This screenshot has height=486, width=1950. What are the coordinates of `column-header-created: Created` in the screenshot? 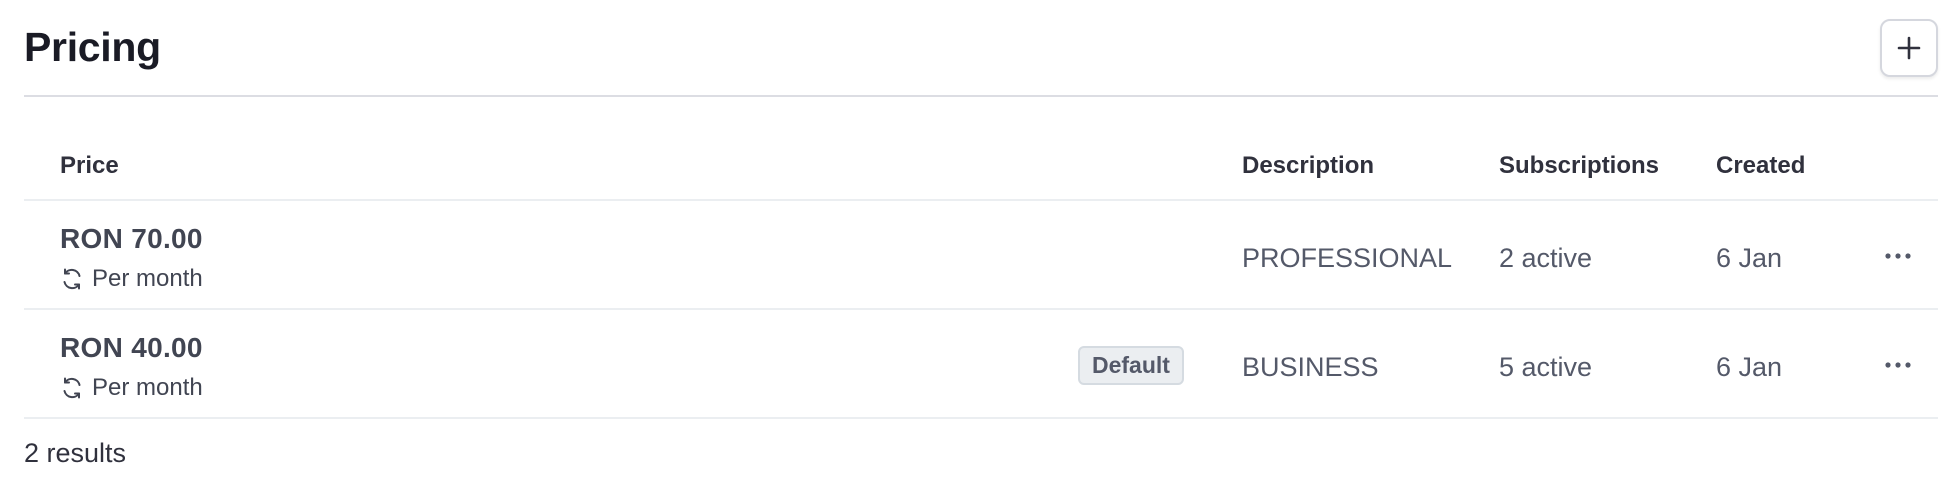 It's located at (1760, 166).